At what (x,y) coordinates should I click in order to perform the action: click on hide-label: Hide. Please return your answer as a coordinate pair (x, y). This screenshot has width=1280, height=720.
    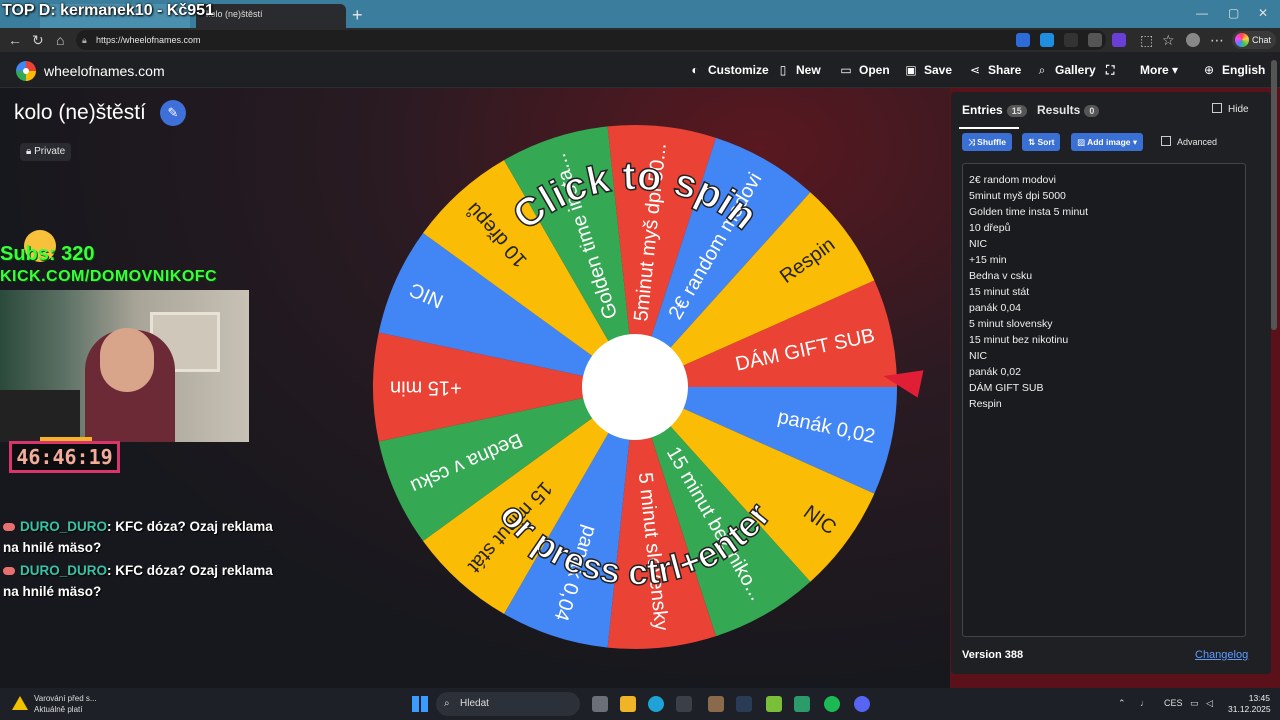
    Looking at the image, I should click on (1238, 109).